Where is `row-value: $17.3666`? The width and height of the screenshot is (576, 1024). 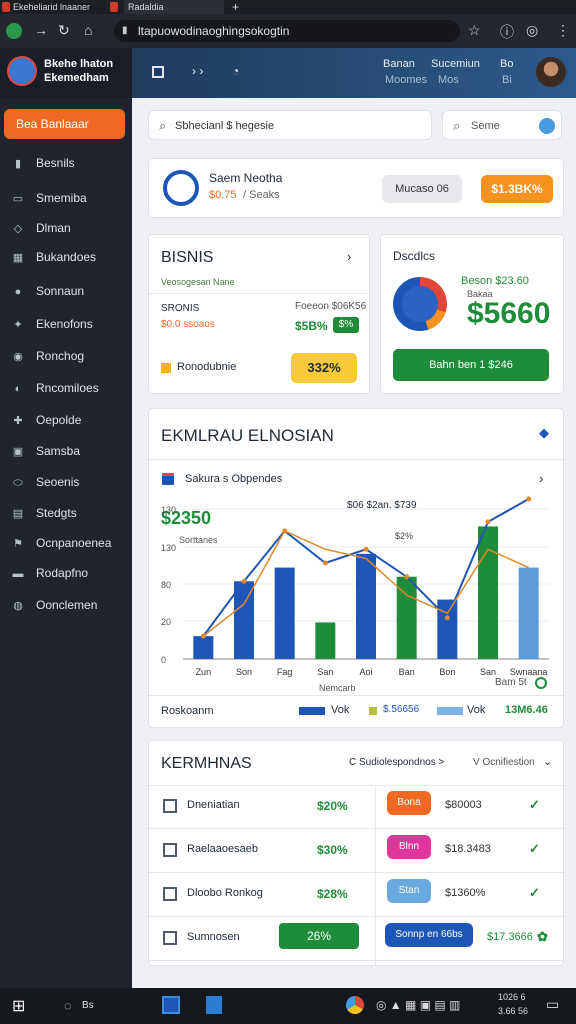 row-value: $17.3666 is located at coordinates (510, 937).